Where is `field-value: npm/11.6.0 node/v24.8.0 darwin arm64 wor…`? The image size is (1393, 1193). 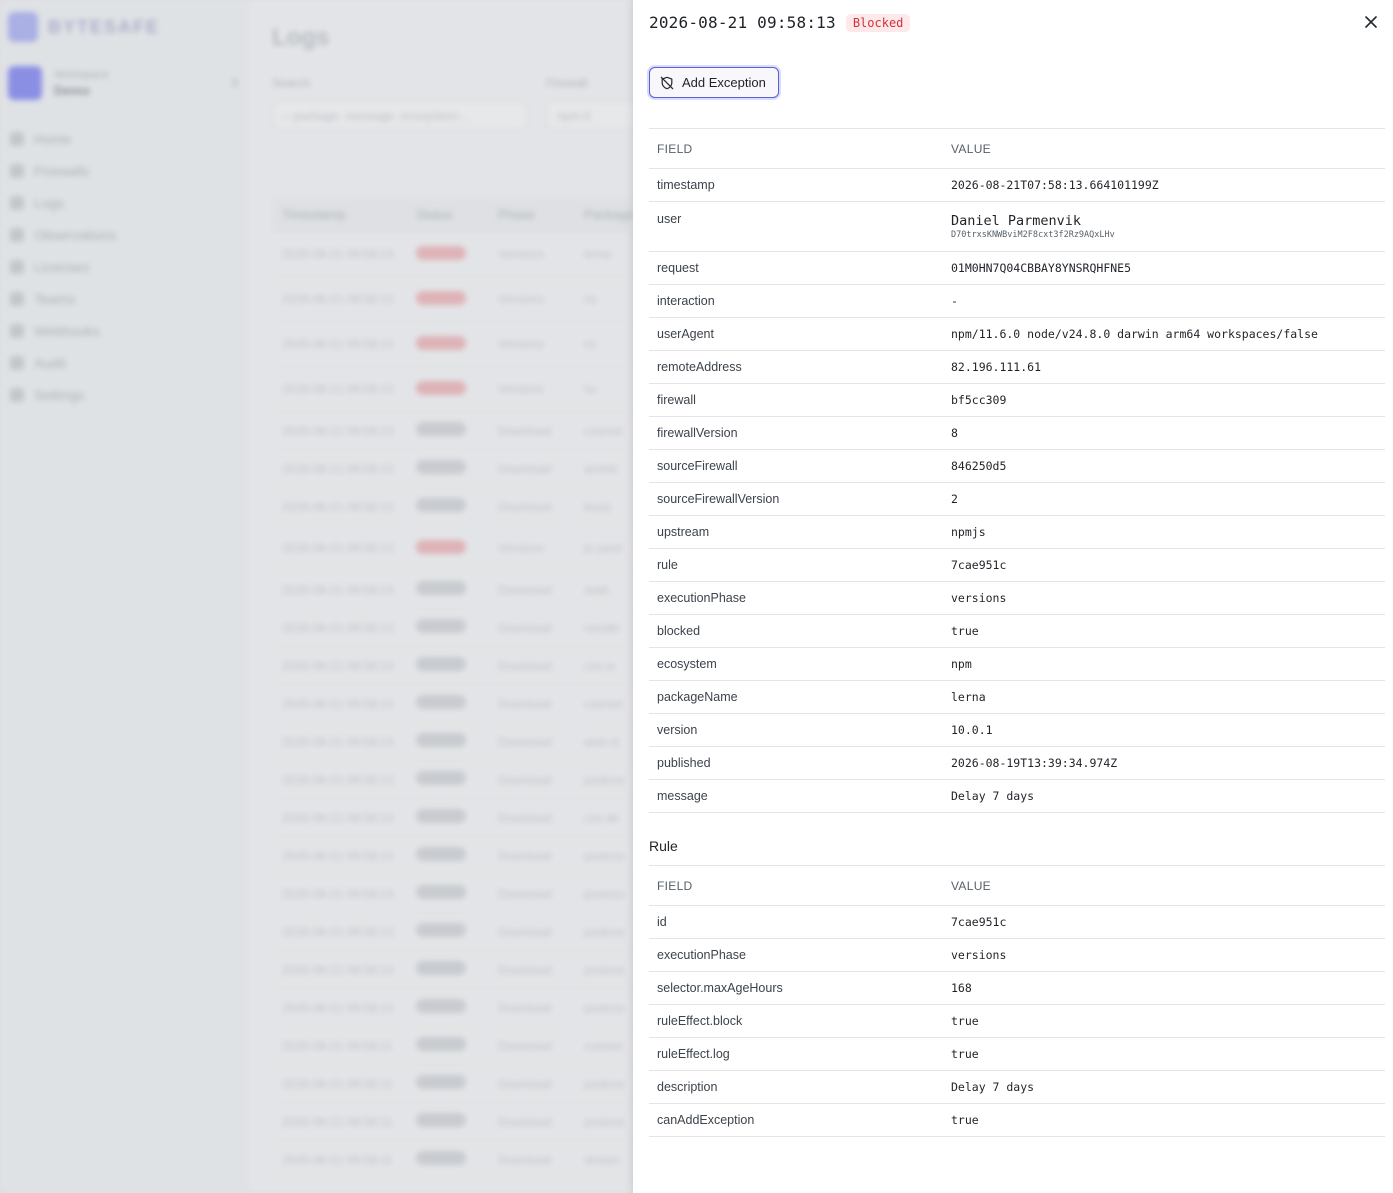
field-value: npm/11.6.0 node/v24.8.0 darwin arm64 wor… is located at coordinates (1164, 334).